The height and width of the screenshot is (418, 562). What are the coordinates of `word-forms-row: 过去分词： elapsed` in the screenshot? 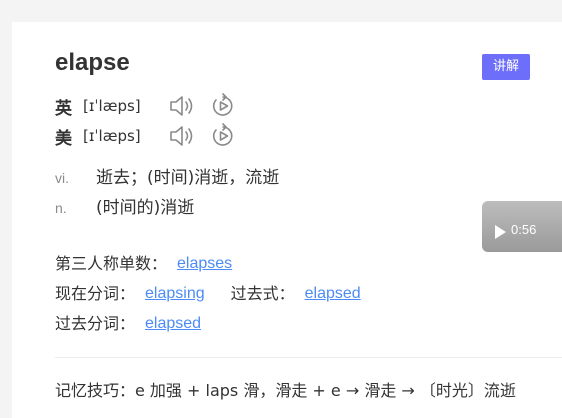 It's located at (128, 324).